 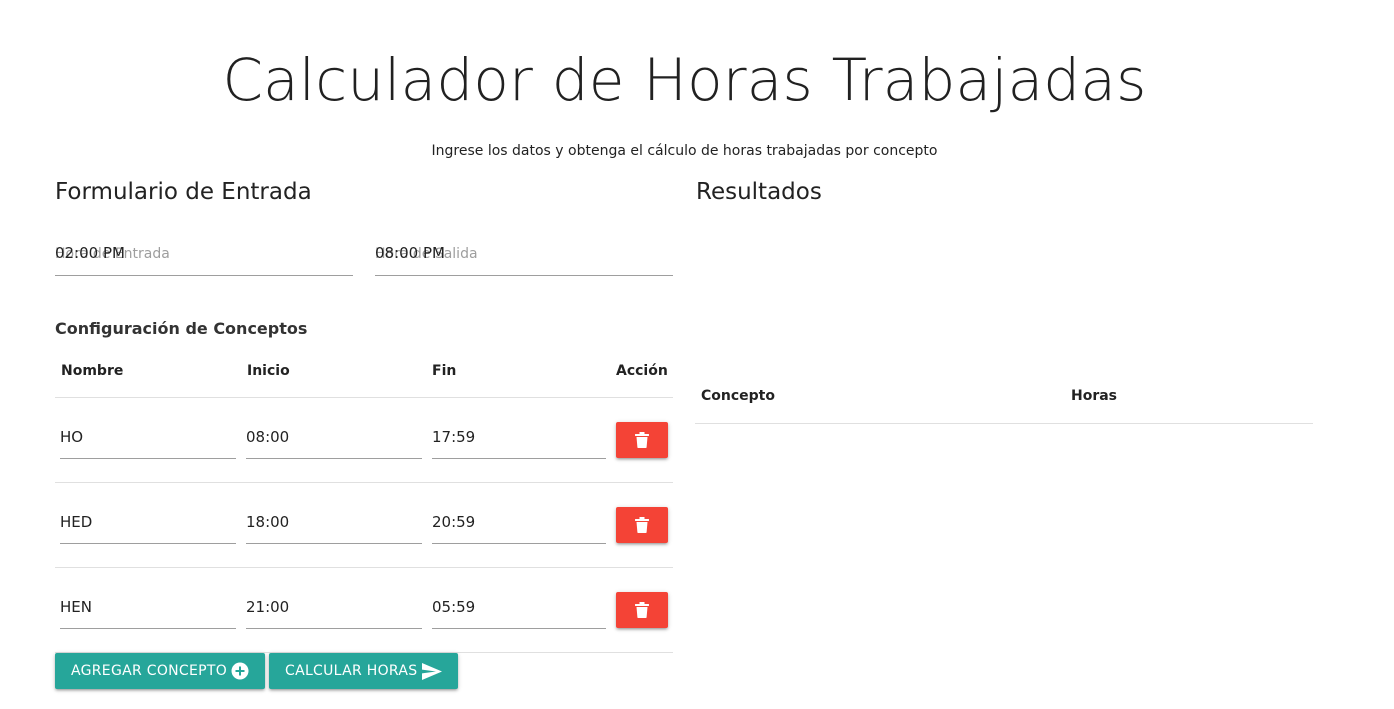 What do you see at coordinates (148, 525) in the screenshot?
I see `concept-name-input: HED` at bounding box center [148, 525].